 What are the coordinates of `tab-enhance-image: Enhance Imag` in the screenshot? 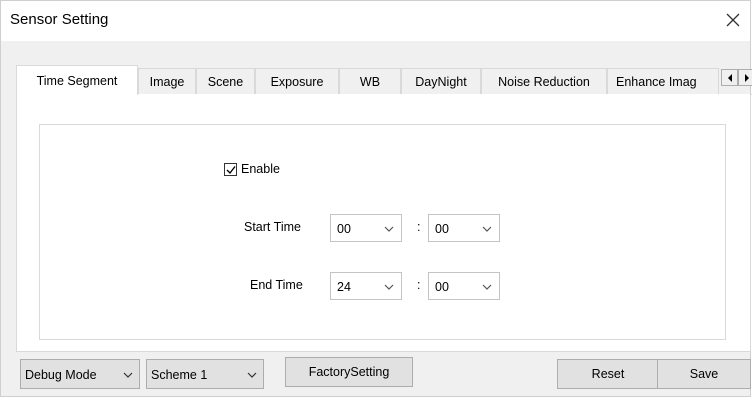 It's located at (663, 81).